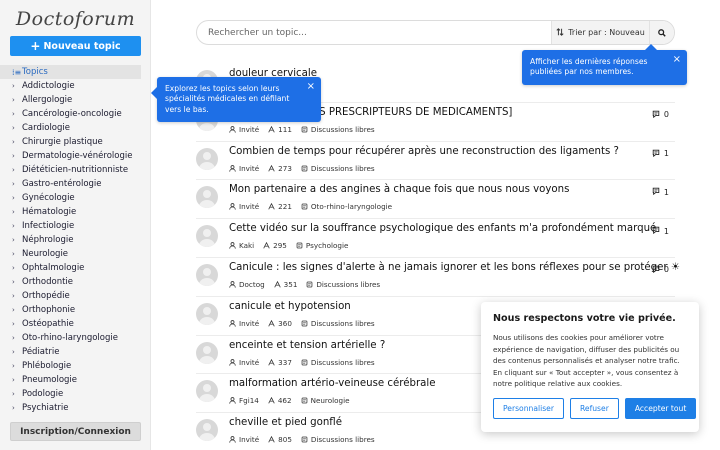 The image size is (720, 450). I want to click on topic-author: Fgi14, so click(249, 400).